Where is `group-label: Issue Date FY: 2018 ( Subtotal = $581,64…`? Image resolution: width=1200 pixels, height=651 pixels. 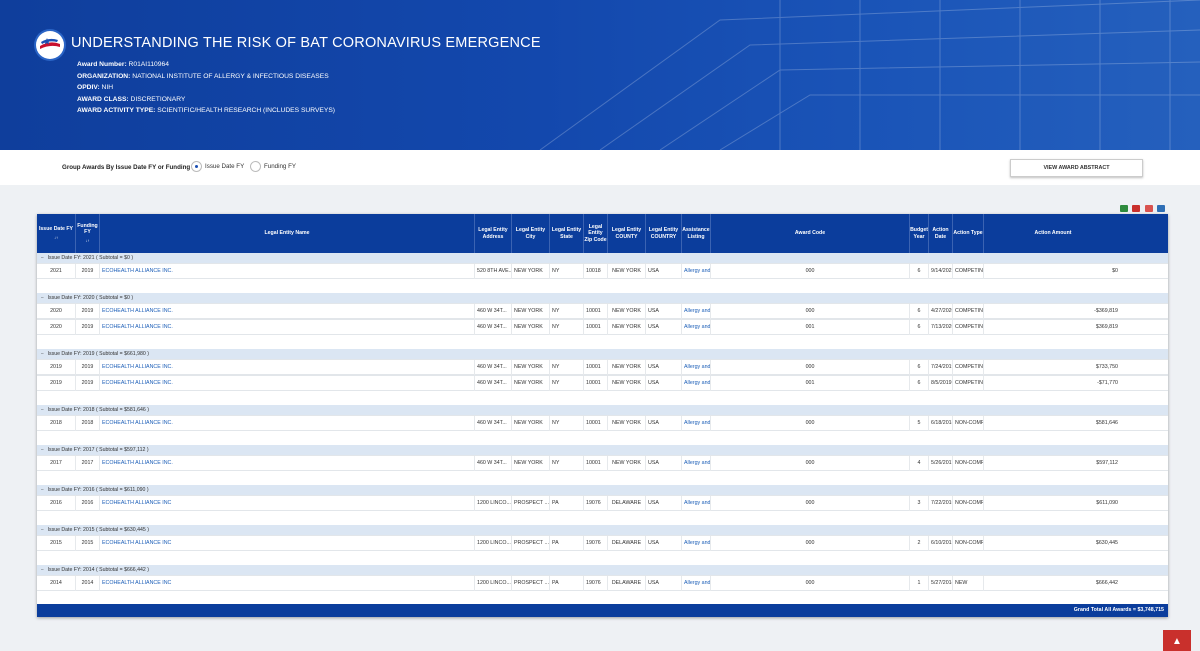
group-label: Issue Date FY: 2018 ( Subtotal = $581,64… is located at coordinates (98, 410).